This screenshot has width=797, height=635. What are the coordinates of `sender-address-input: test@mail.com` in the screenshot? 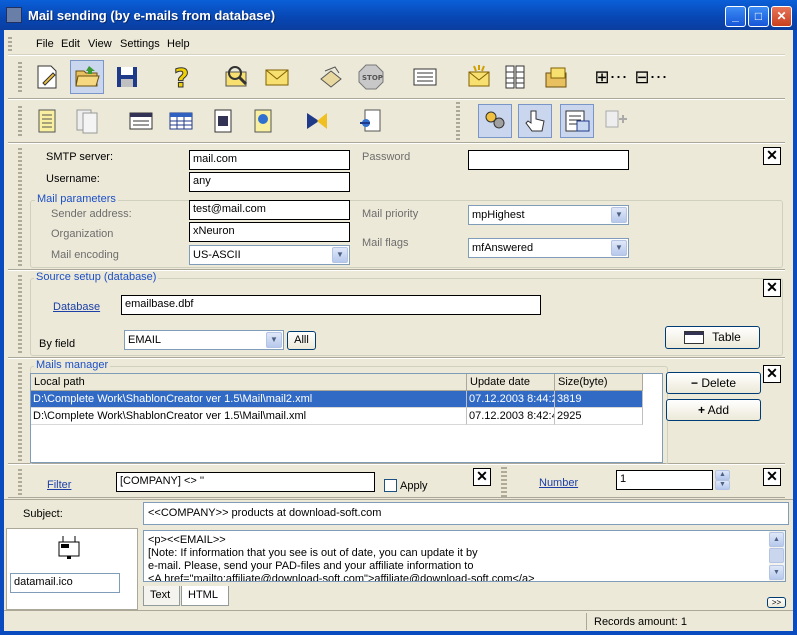 It's located at (269, 210).